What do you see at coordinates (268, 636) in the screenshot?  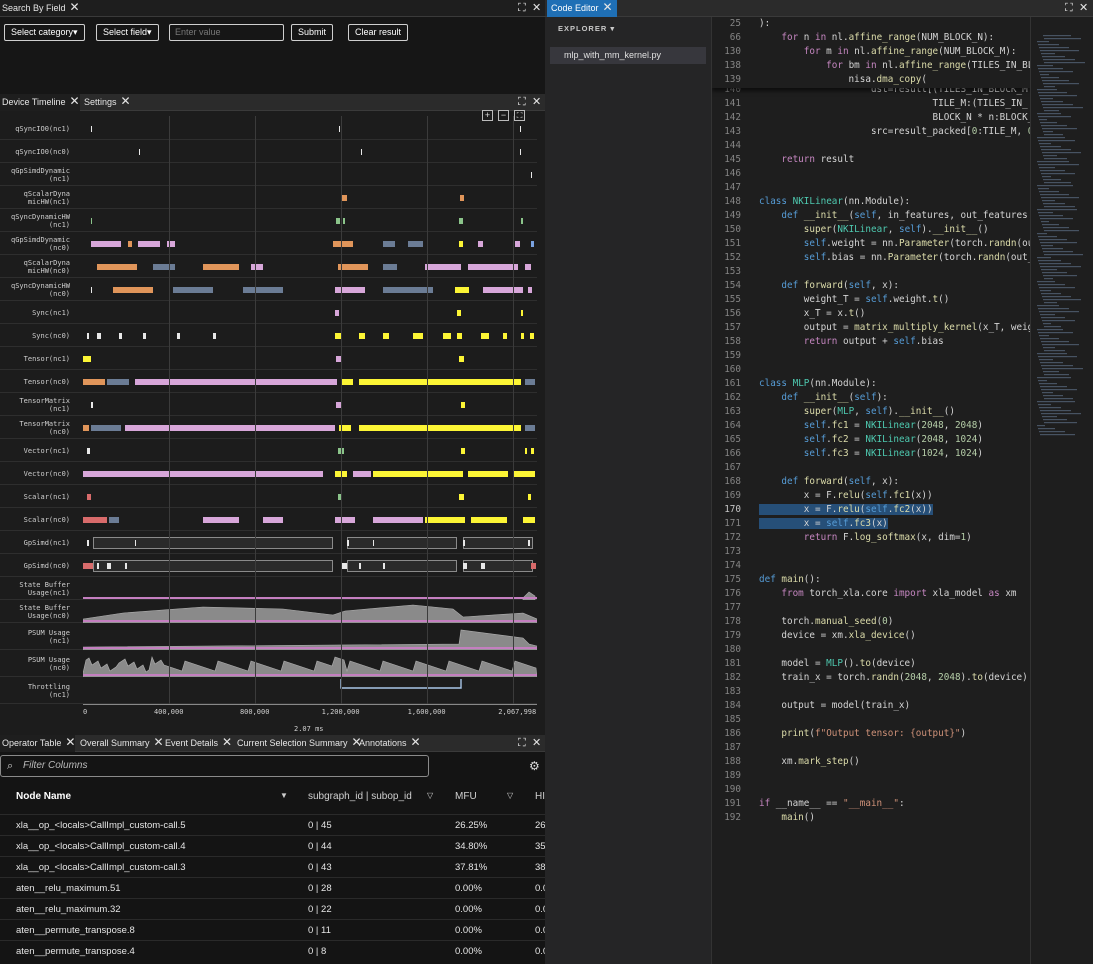 I see `timeline-row: PSUM Usage (nc1)` at bounding box center [268, 636].